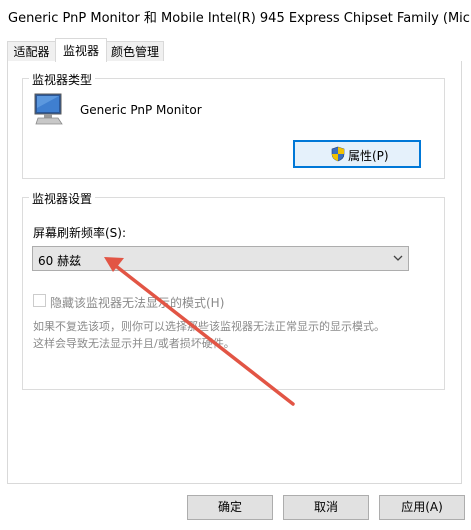 The width and height of the screenshot is (471, 530). I want to click on refresh-rate-value: 60 赫兹, so click(60, 261).